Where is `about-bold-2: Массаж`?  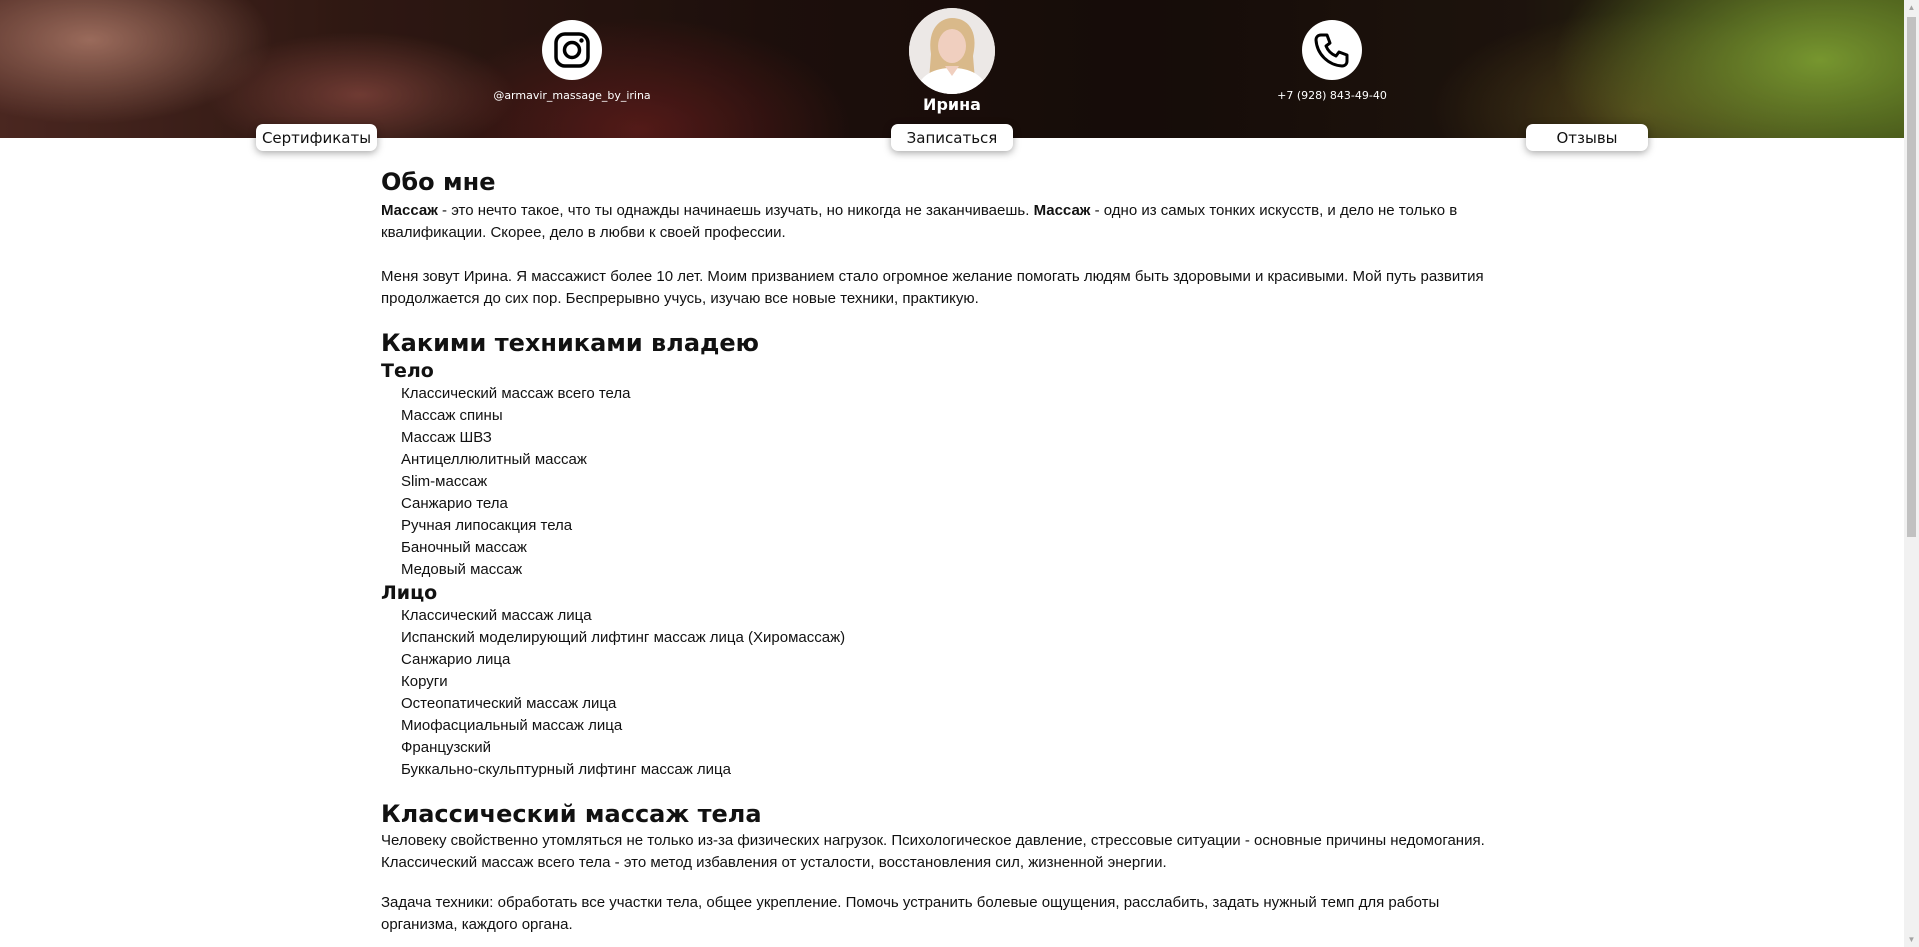 about-bold-2: Массаж is located at coordinates (1062, 210).